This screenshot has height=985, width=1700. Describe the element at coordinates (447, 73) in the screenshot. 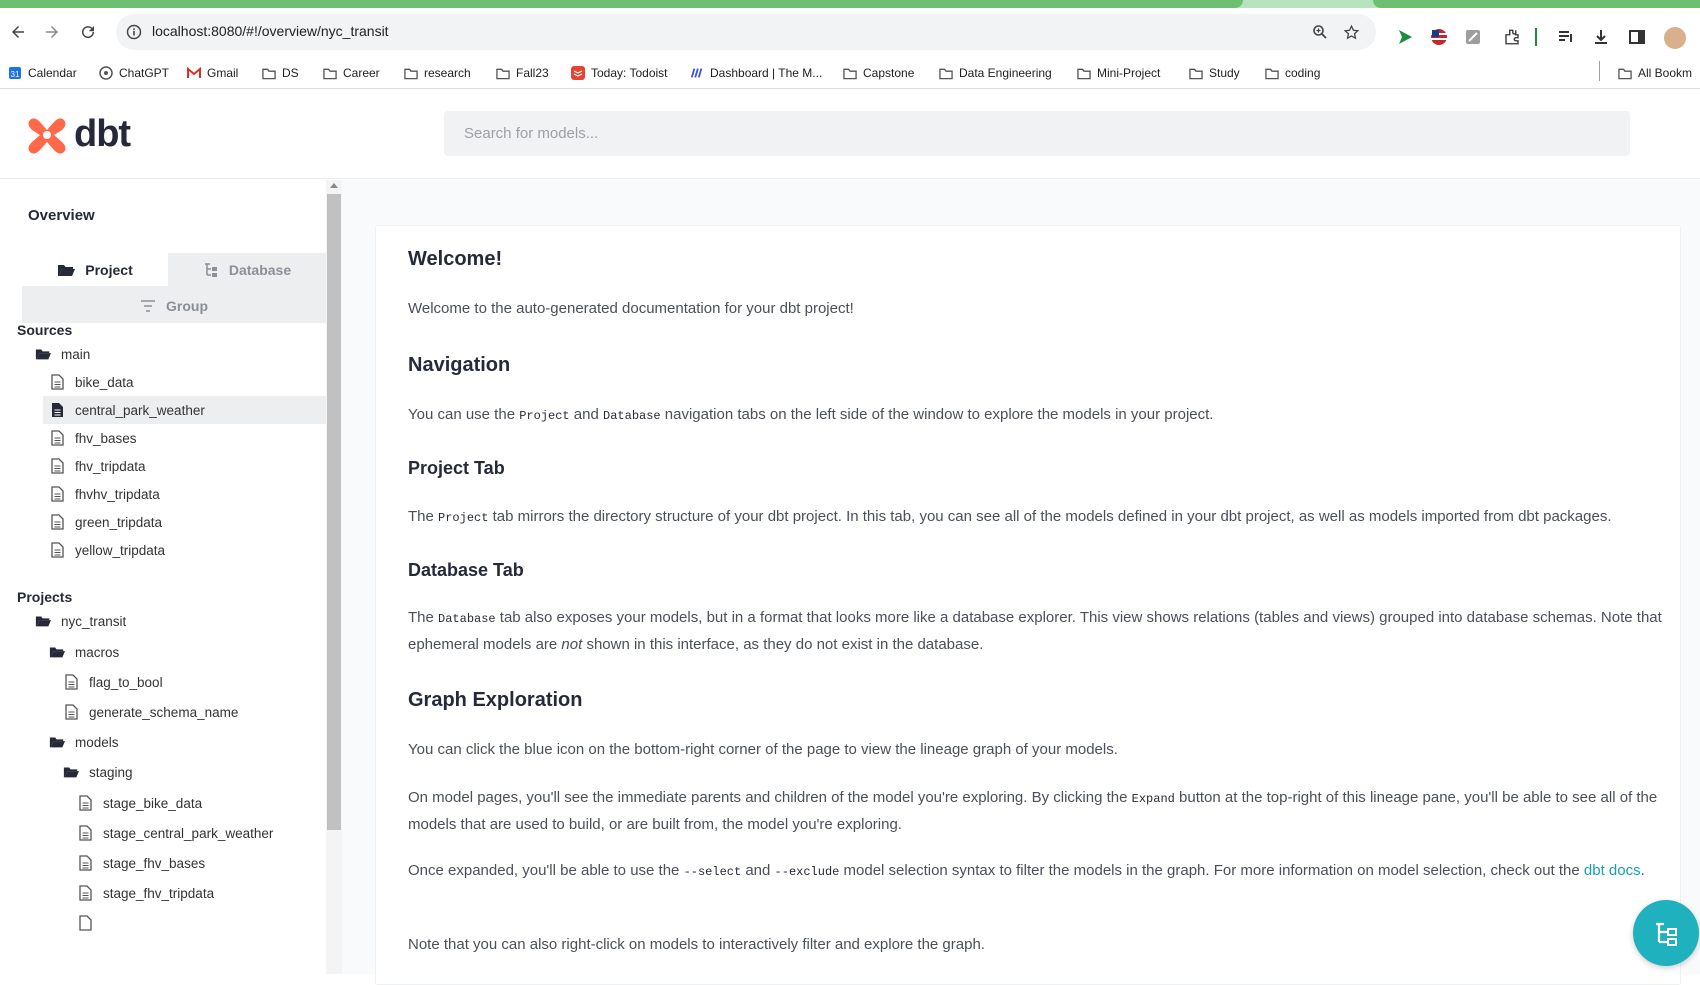

I see `bookmark-label: research` at that location.